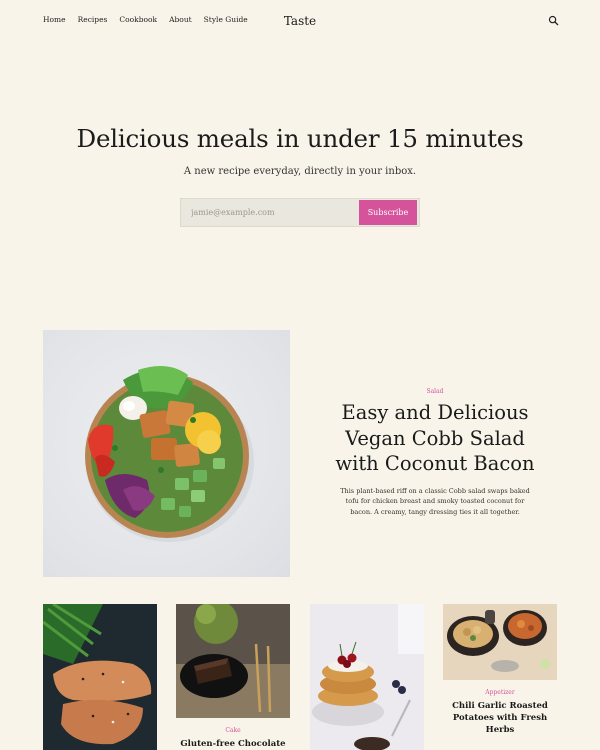  I want to click on site-logo: Taste, so click(300, 21).